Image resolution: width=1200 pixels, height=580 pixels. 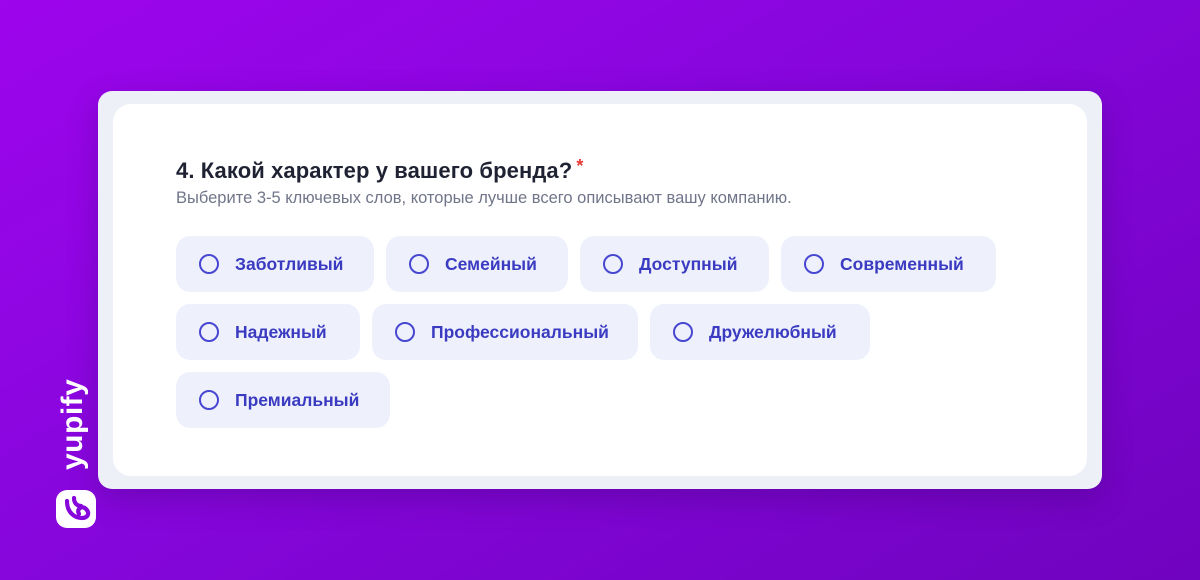 I want to click on option-label: Дружелюбный, so click(x=773, y=331).